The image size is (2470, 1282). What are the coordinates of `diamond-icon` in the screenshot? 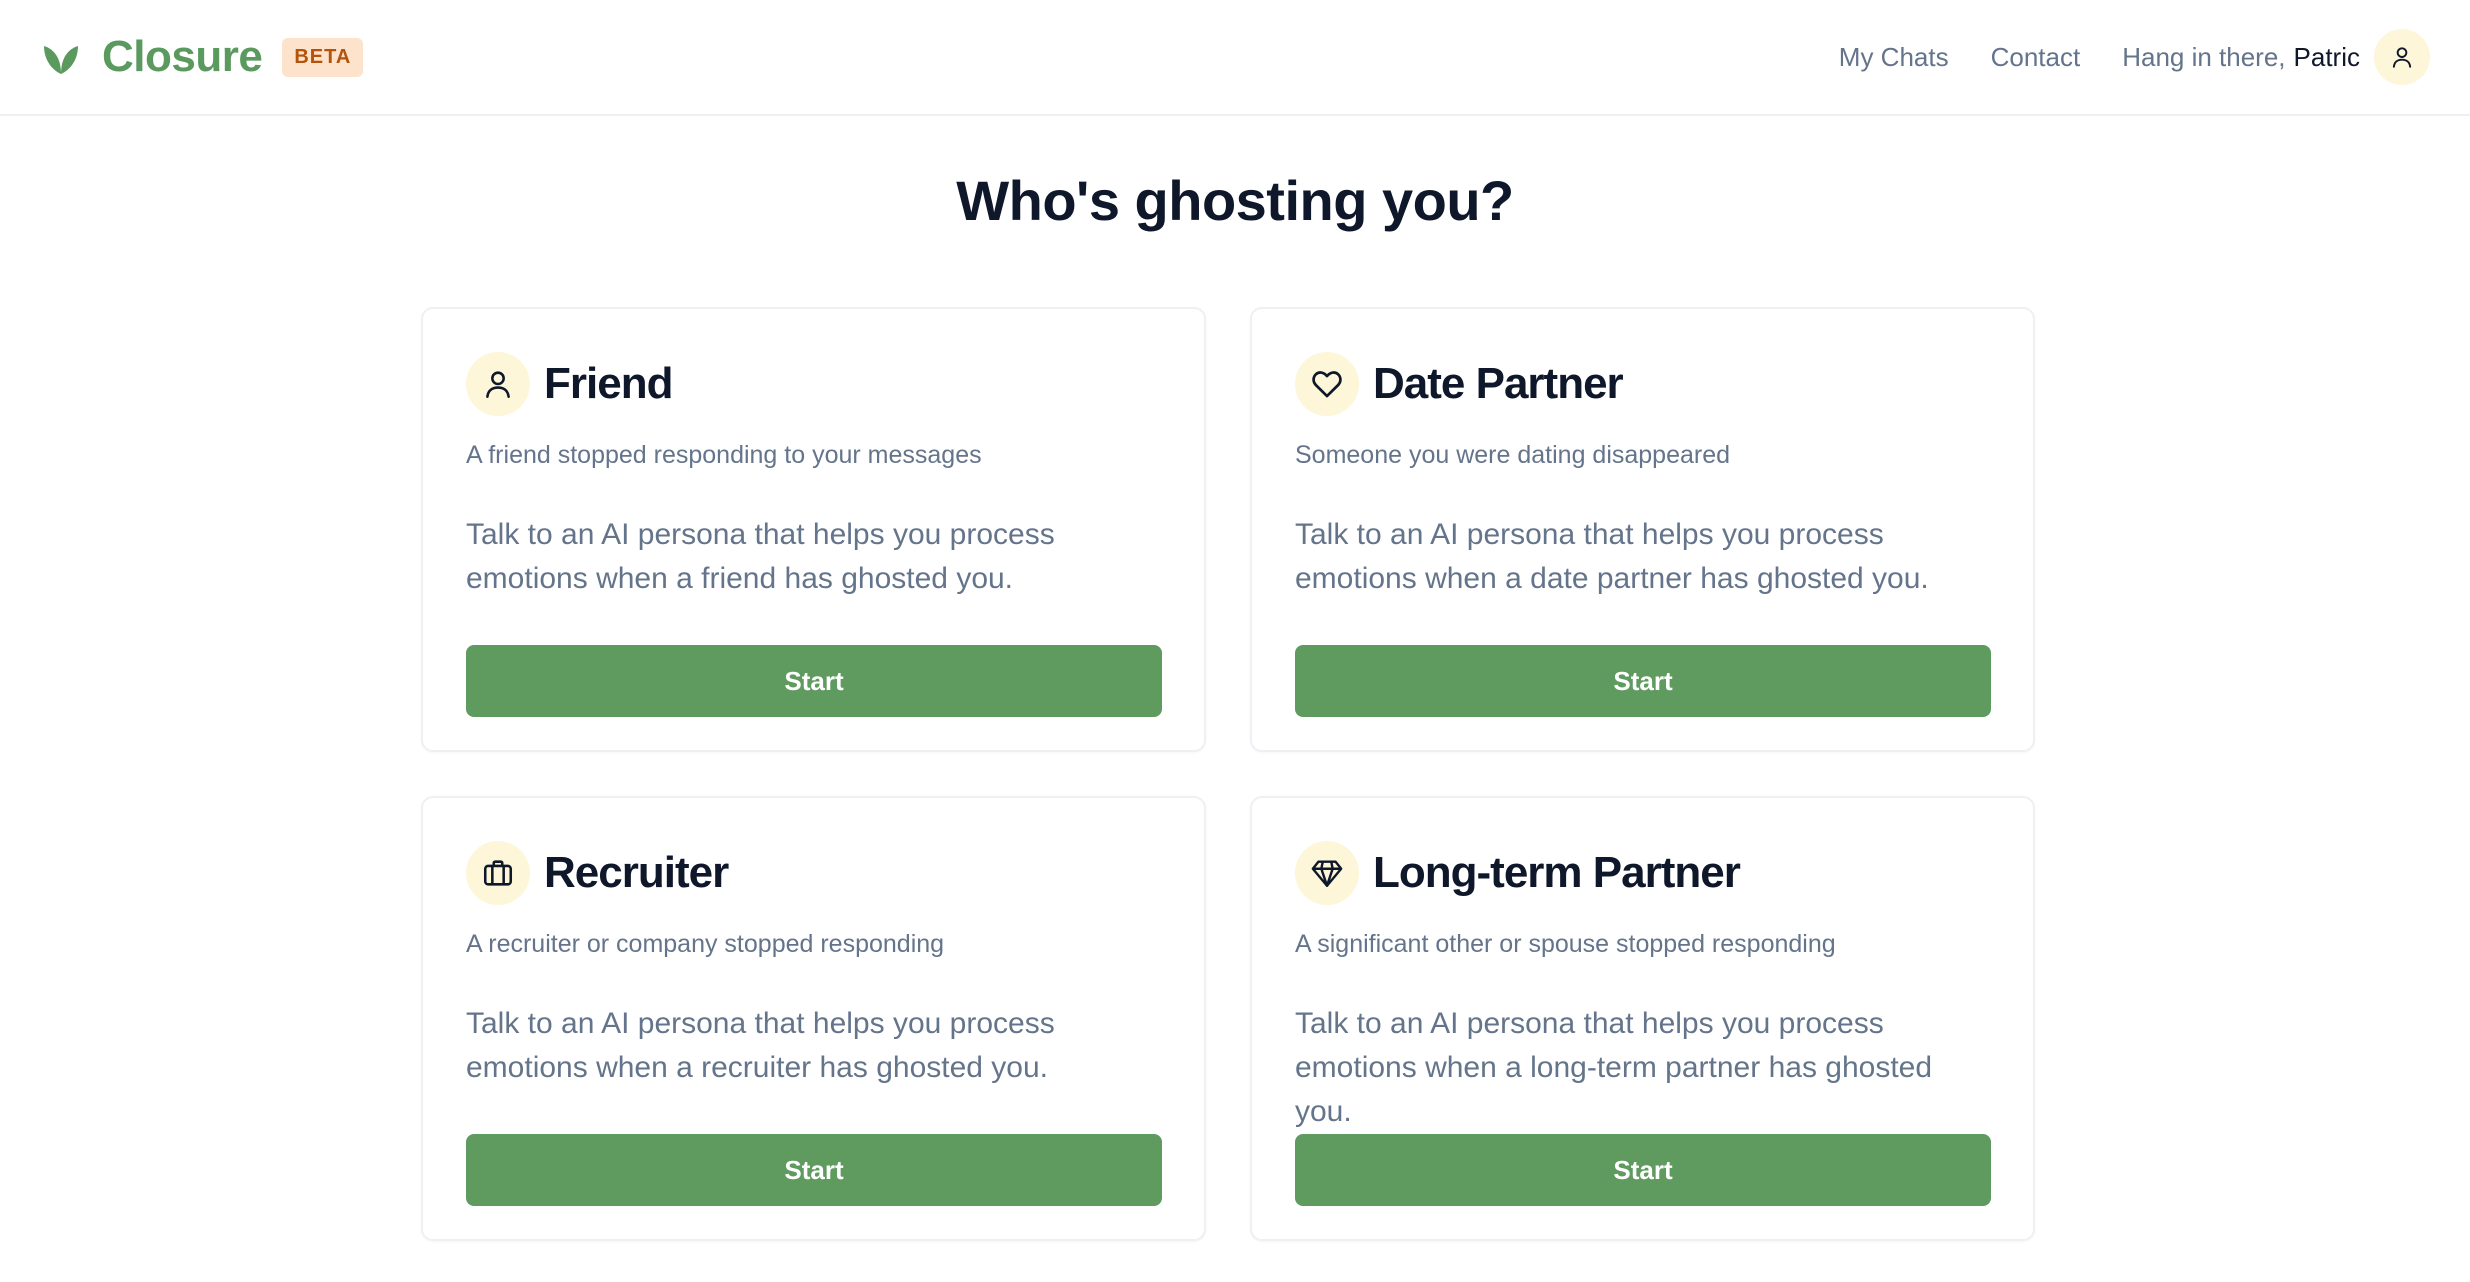 It's located at (1327, 873).